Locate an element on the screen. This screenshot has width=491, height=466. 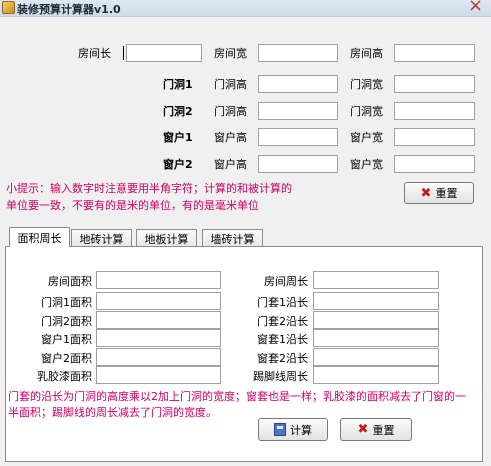
window1-label: 窗户1 is located at coordinates (178, 137).